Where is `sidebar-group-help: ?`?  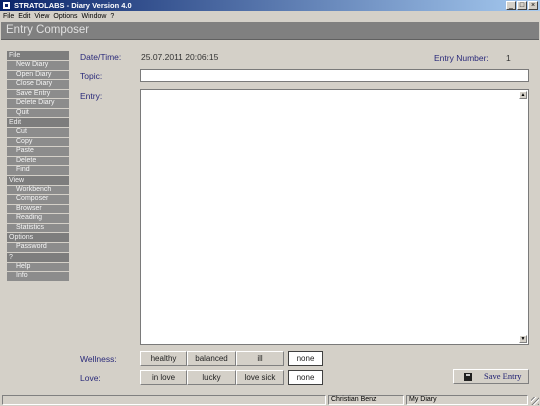 sidebar-group-help: ? is located at coordinates (38, 257).